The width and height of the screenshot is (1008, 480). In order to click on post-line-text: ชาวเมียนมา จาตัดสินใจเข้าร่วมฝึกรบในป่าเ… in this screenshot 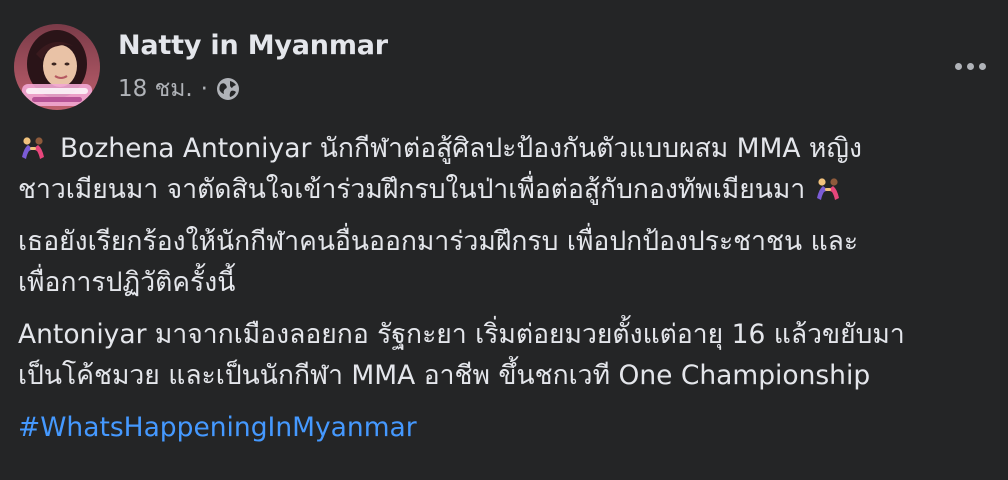, I will do `click(412, 189)`.